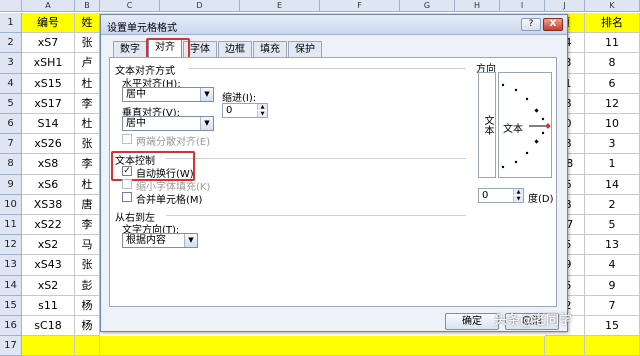  What do you see at coordinates (612, 265) in the screenshot?
I see `table-cell-k: 4` at bounding box center [612, 265].